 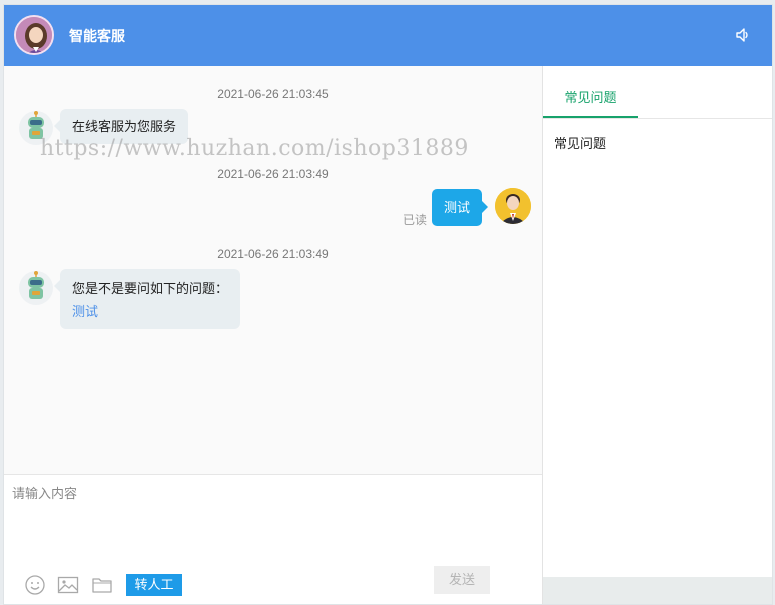 I want to click on read-status: 已读, so click(x=415, y=220).